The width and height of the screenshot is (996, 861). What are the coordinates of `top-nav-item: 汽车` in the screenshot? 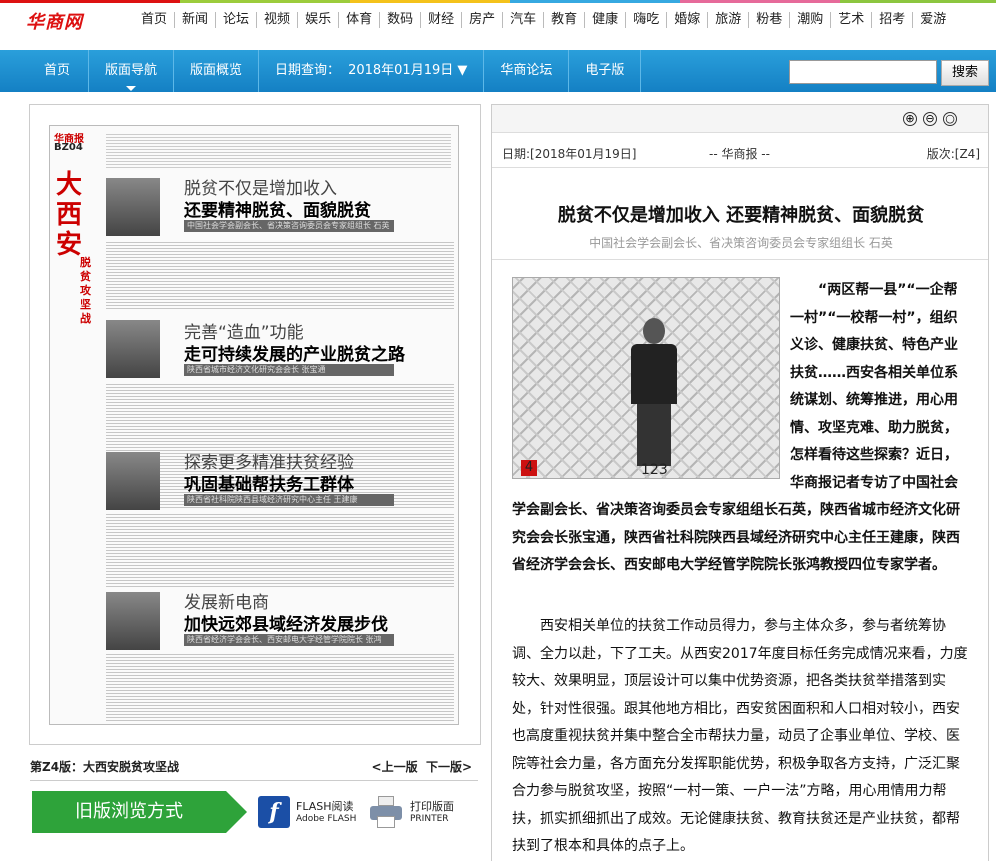 It's located at (522, 20).